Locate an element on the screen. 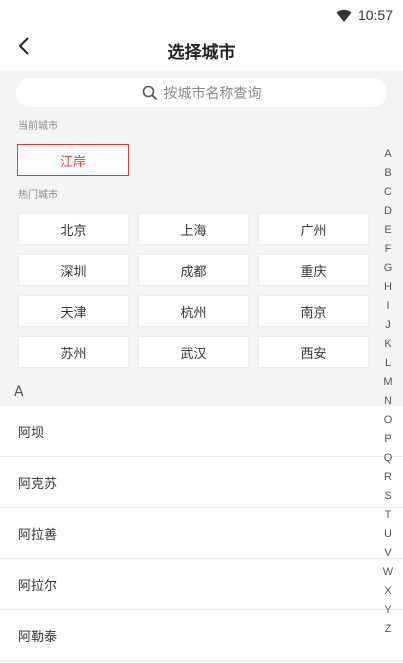  index-letter: O is located at coordinates (388, 420).